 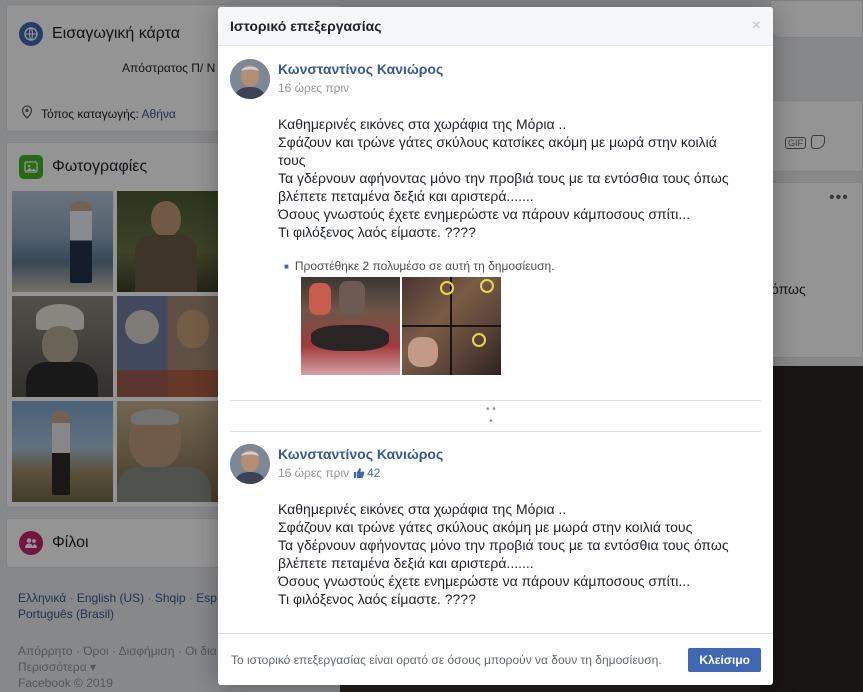 What do you see at coordinates (531, 326) in the screenshot?
I see `media-thumbnails` at bounding box center [531, 326].